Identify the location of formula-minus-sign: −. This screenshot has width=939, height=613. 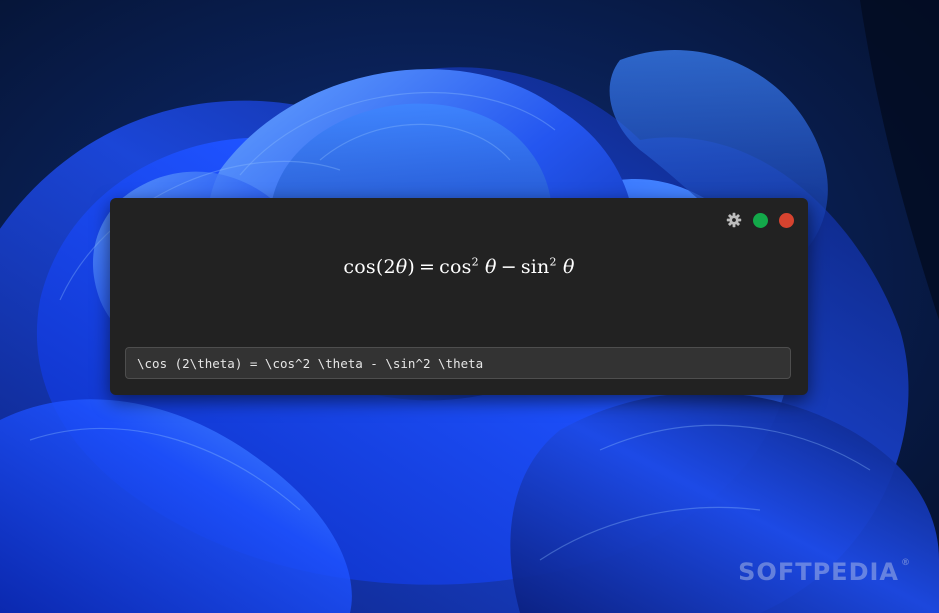
(508, 267).